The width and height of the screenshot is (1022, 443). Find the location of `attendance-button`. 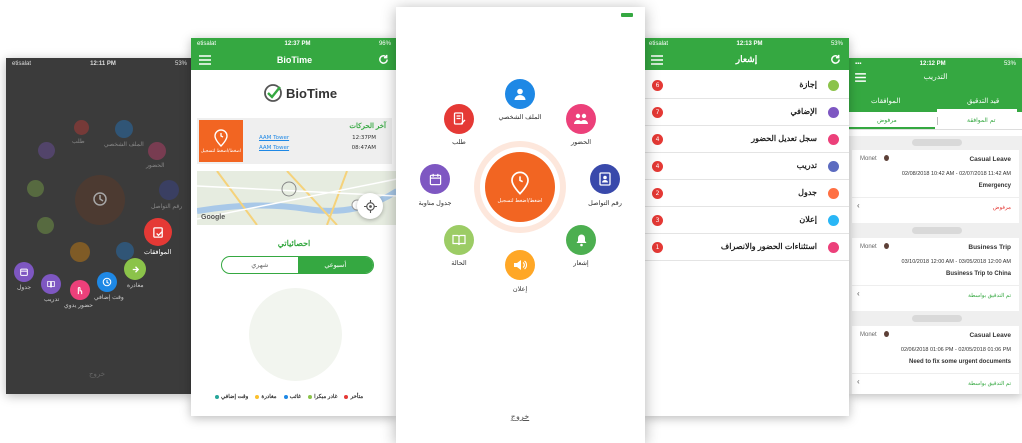

attendance-button is located at coordinates (581, 119).